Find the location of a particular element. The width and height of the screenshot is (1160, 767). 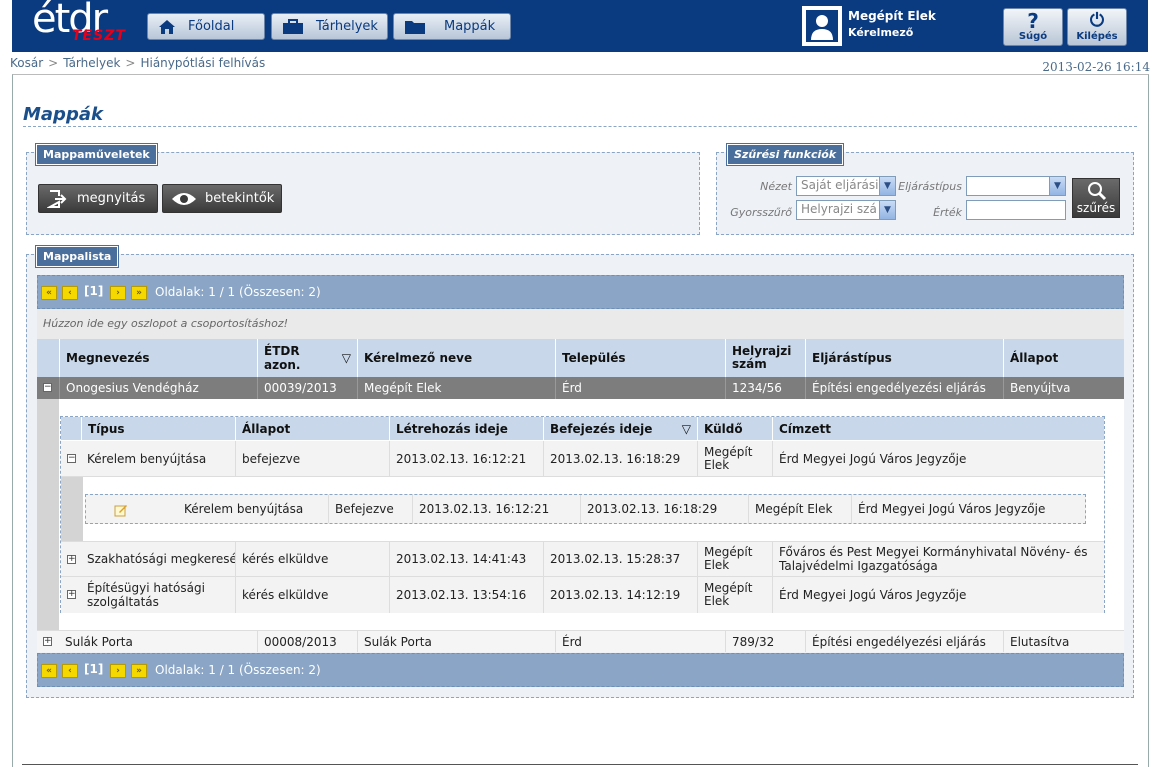

cell-applicant: Megépít Elek is located at coordinates (456, 388).